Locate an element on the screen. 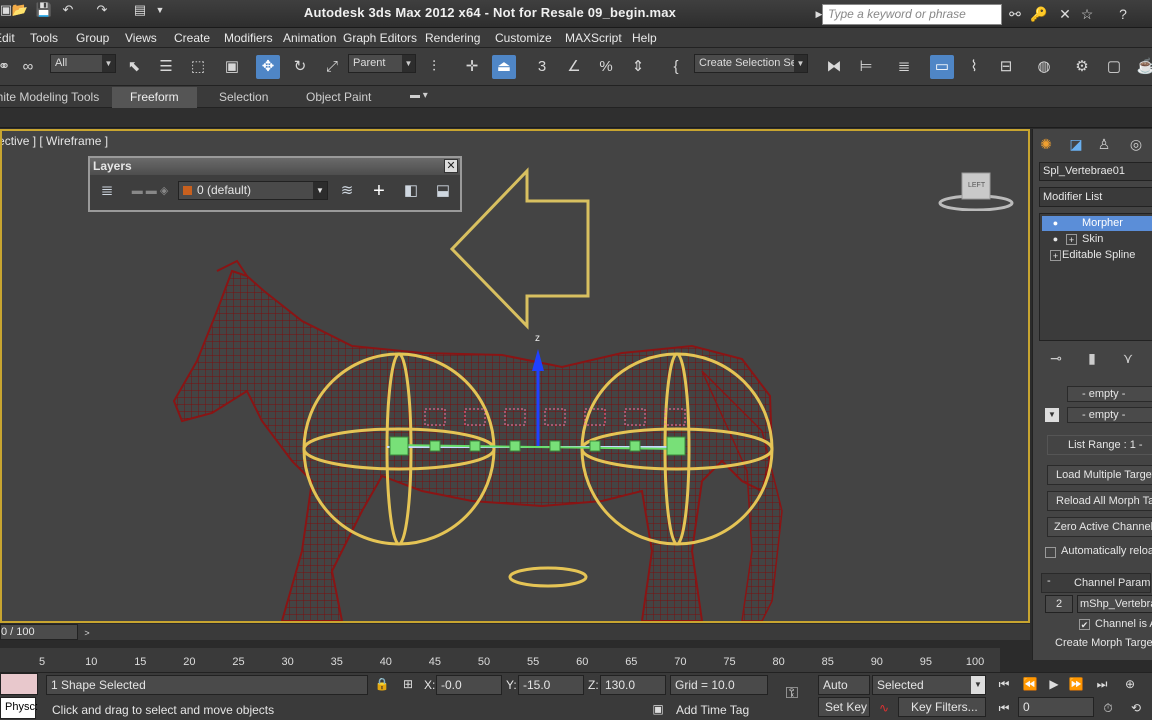 The width and height of the screenshot is (1152, 720). pivot-center-icon: ⫶ is located at coordinates (434, 67).